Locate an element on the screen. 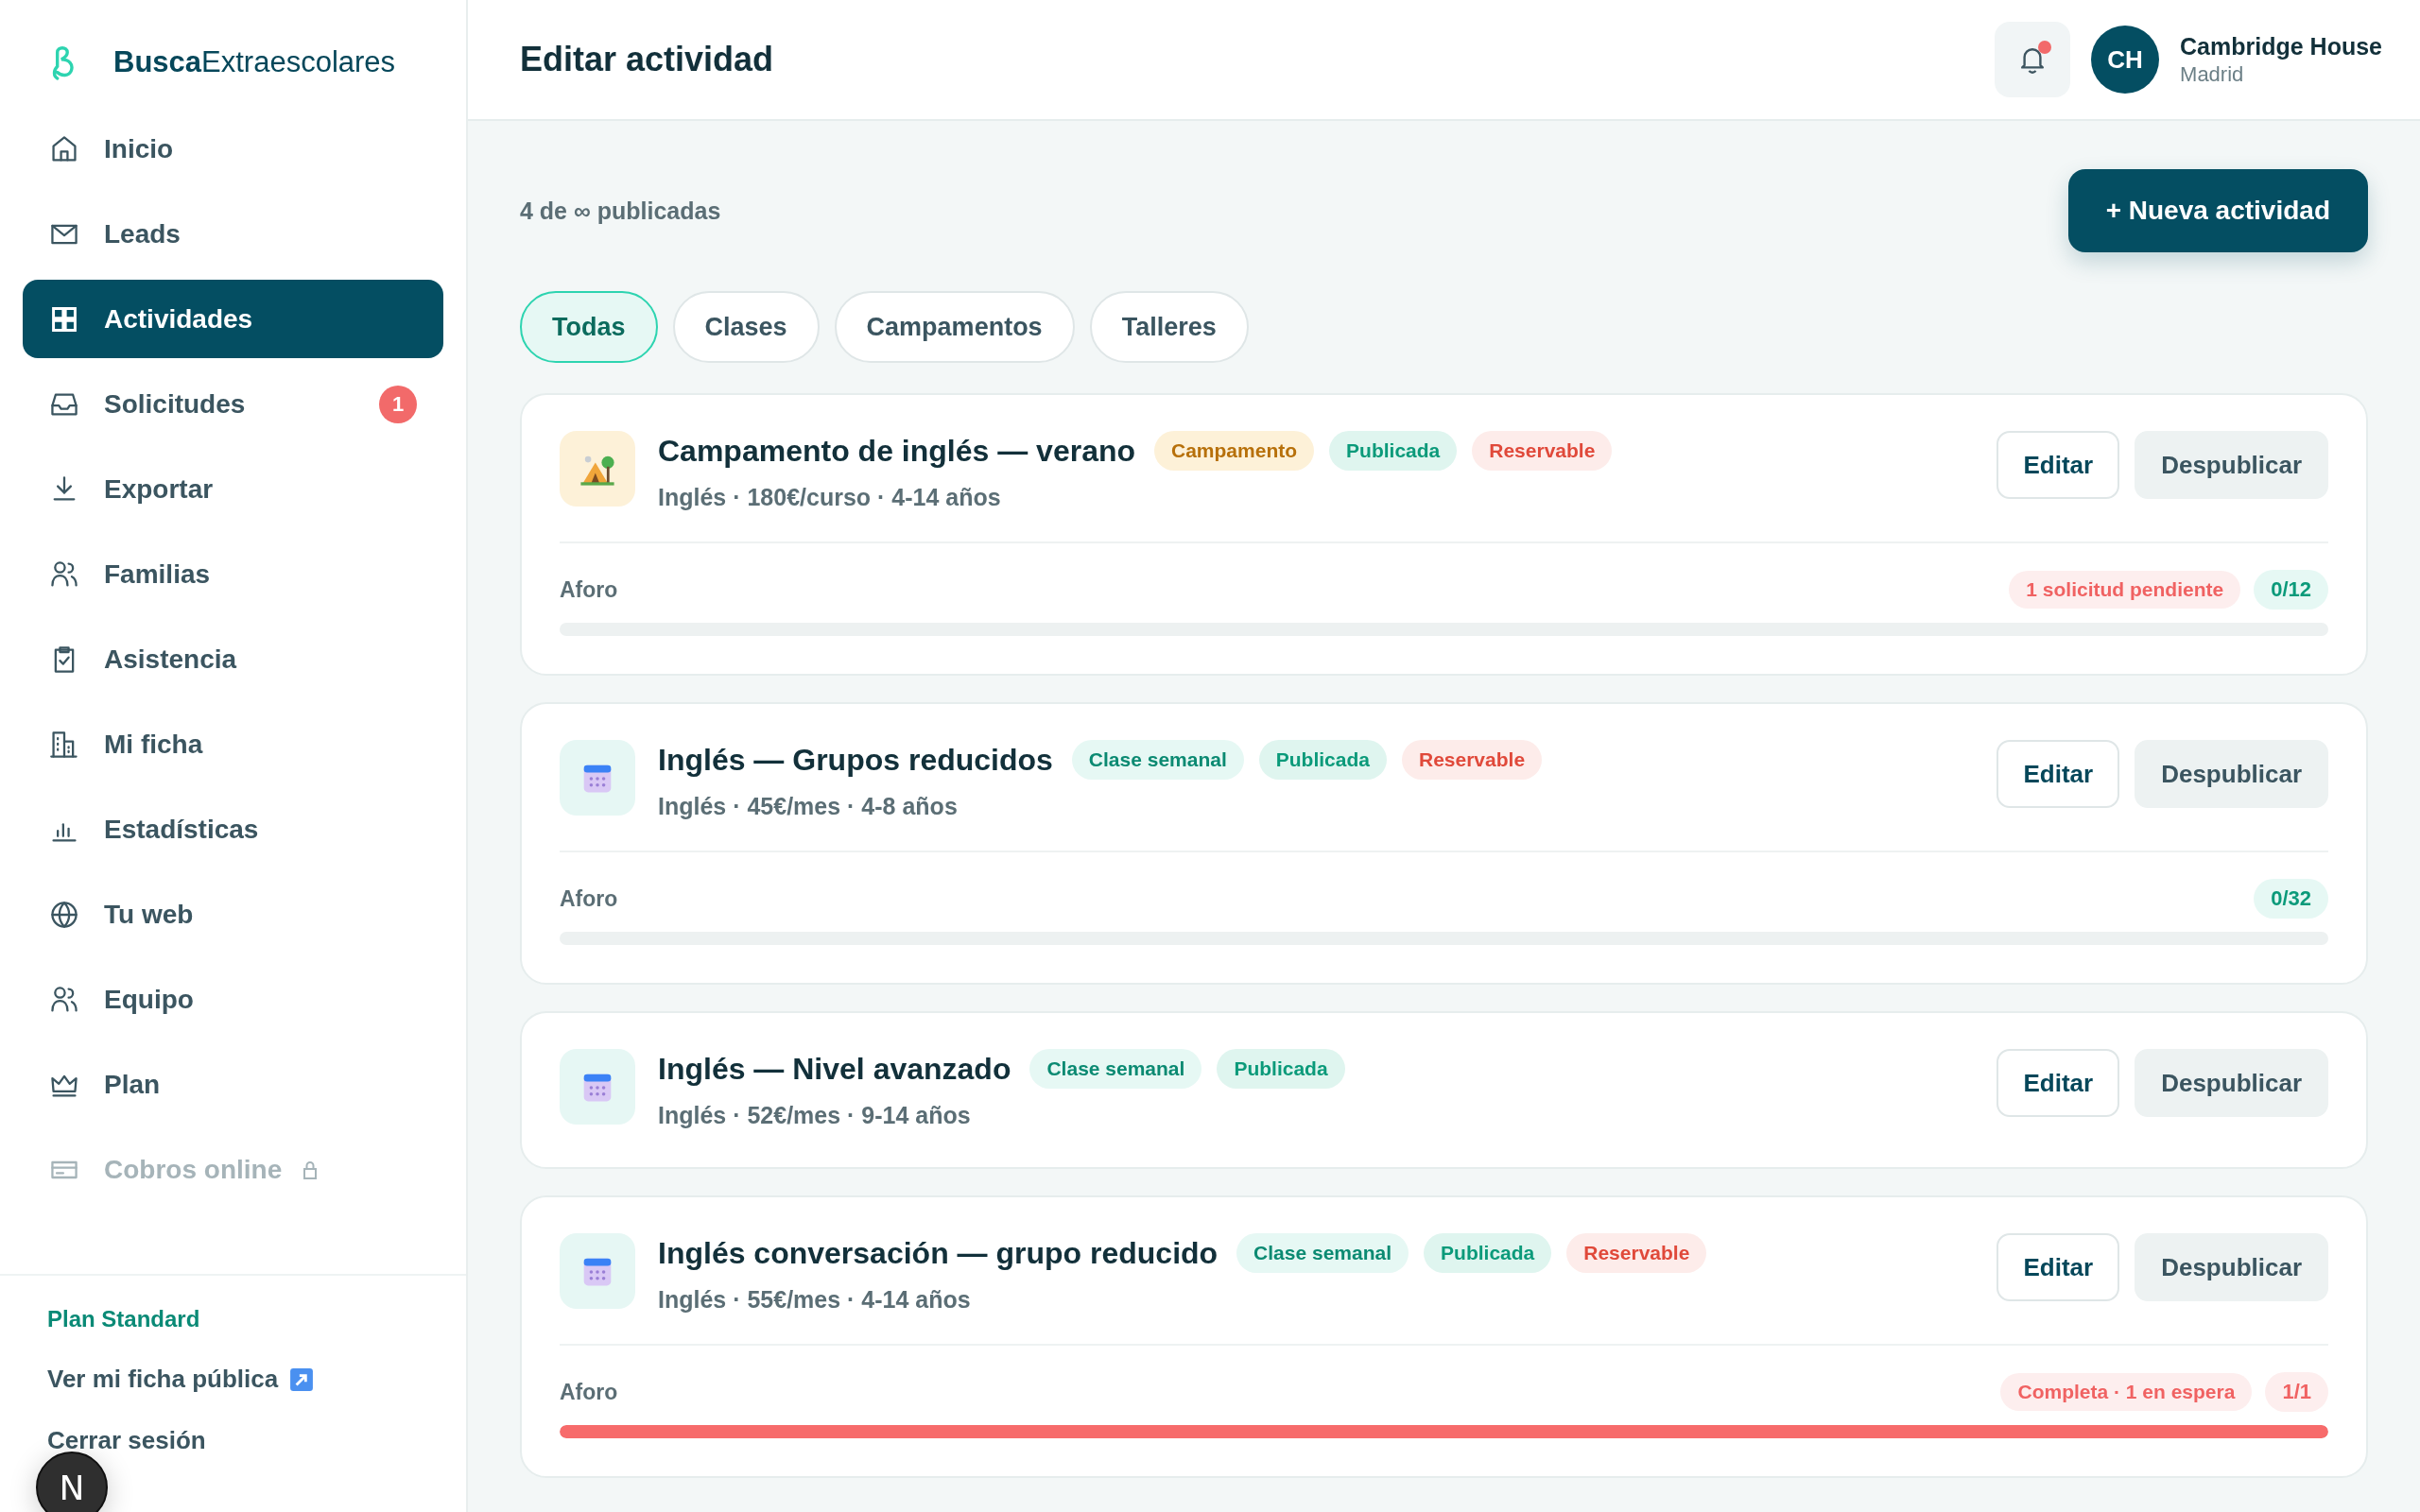  camp-icon is located at coordinates (597, 469).